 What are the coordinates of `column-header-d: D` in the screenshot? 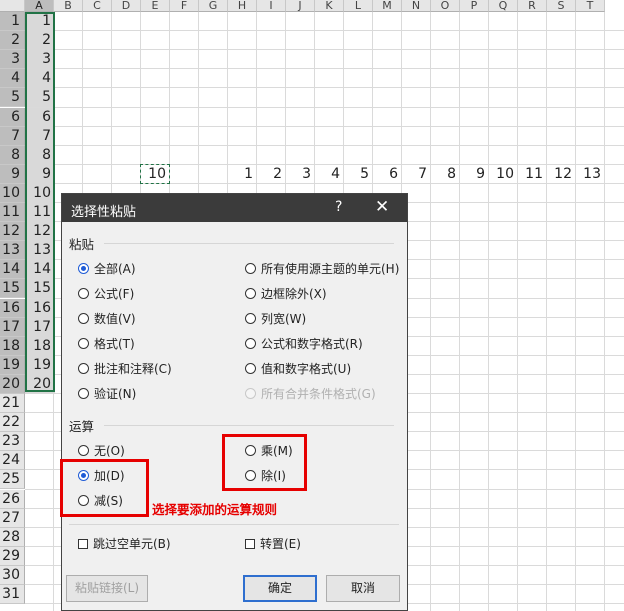 It's located at (126, 6).